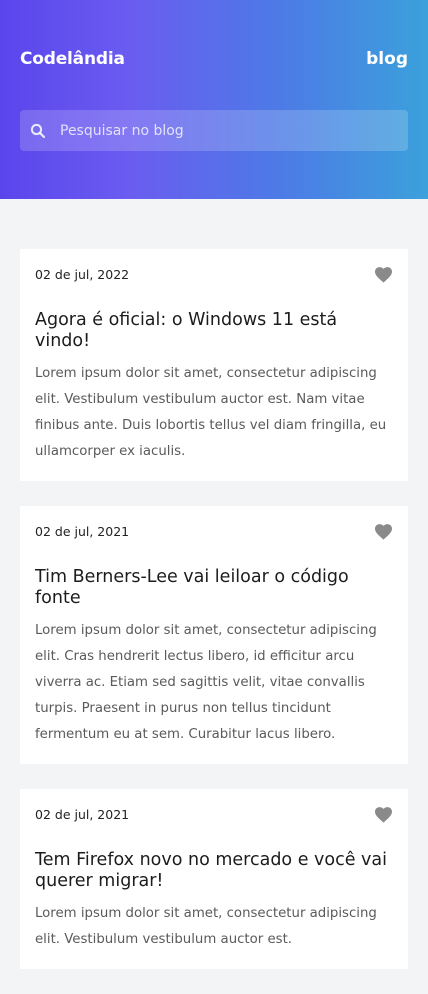  What do you see at coordinates (220, 130) in the screenshot?
I see `search-input` at bounding box center [220, 130].